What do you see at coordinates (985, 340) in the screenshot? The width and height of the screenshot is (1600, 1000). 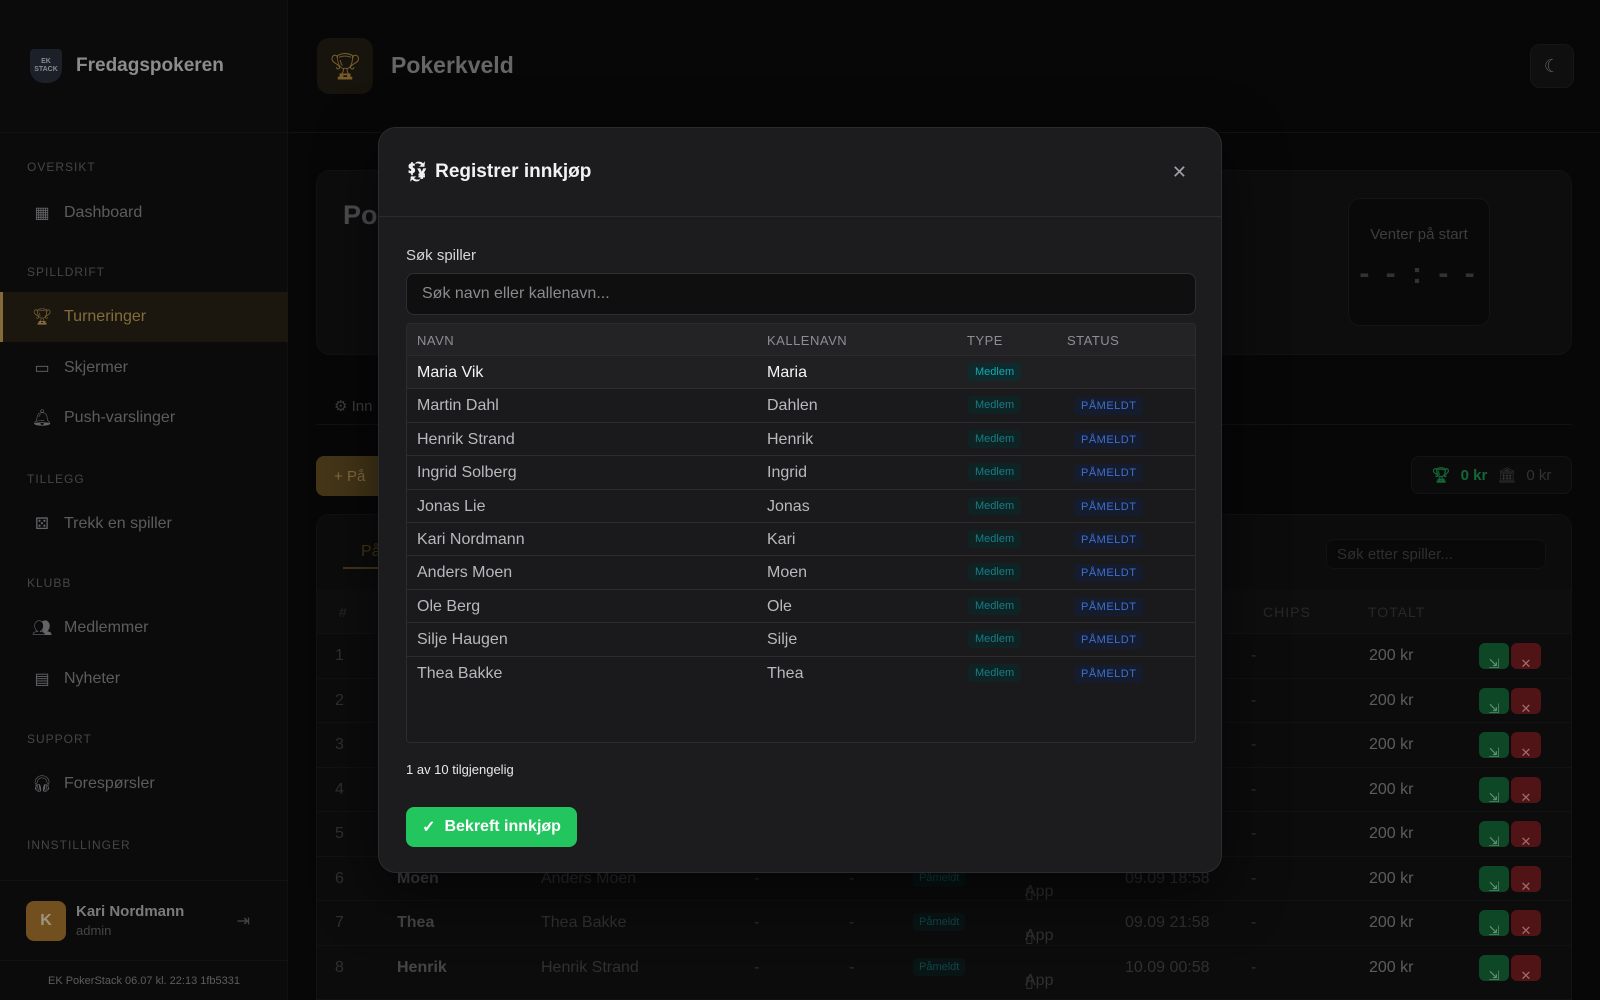 I see `col-type: TYPE` at bounding box center [985, 340].